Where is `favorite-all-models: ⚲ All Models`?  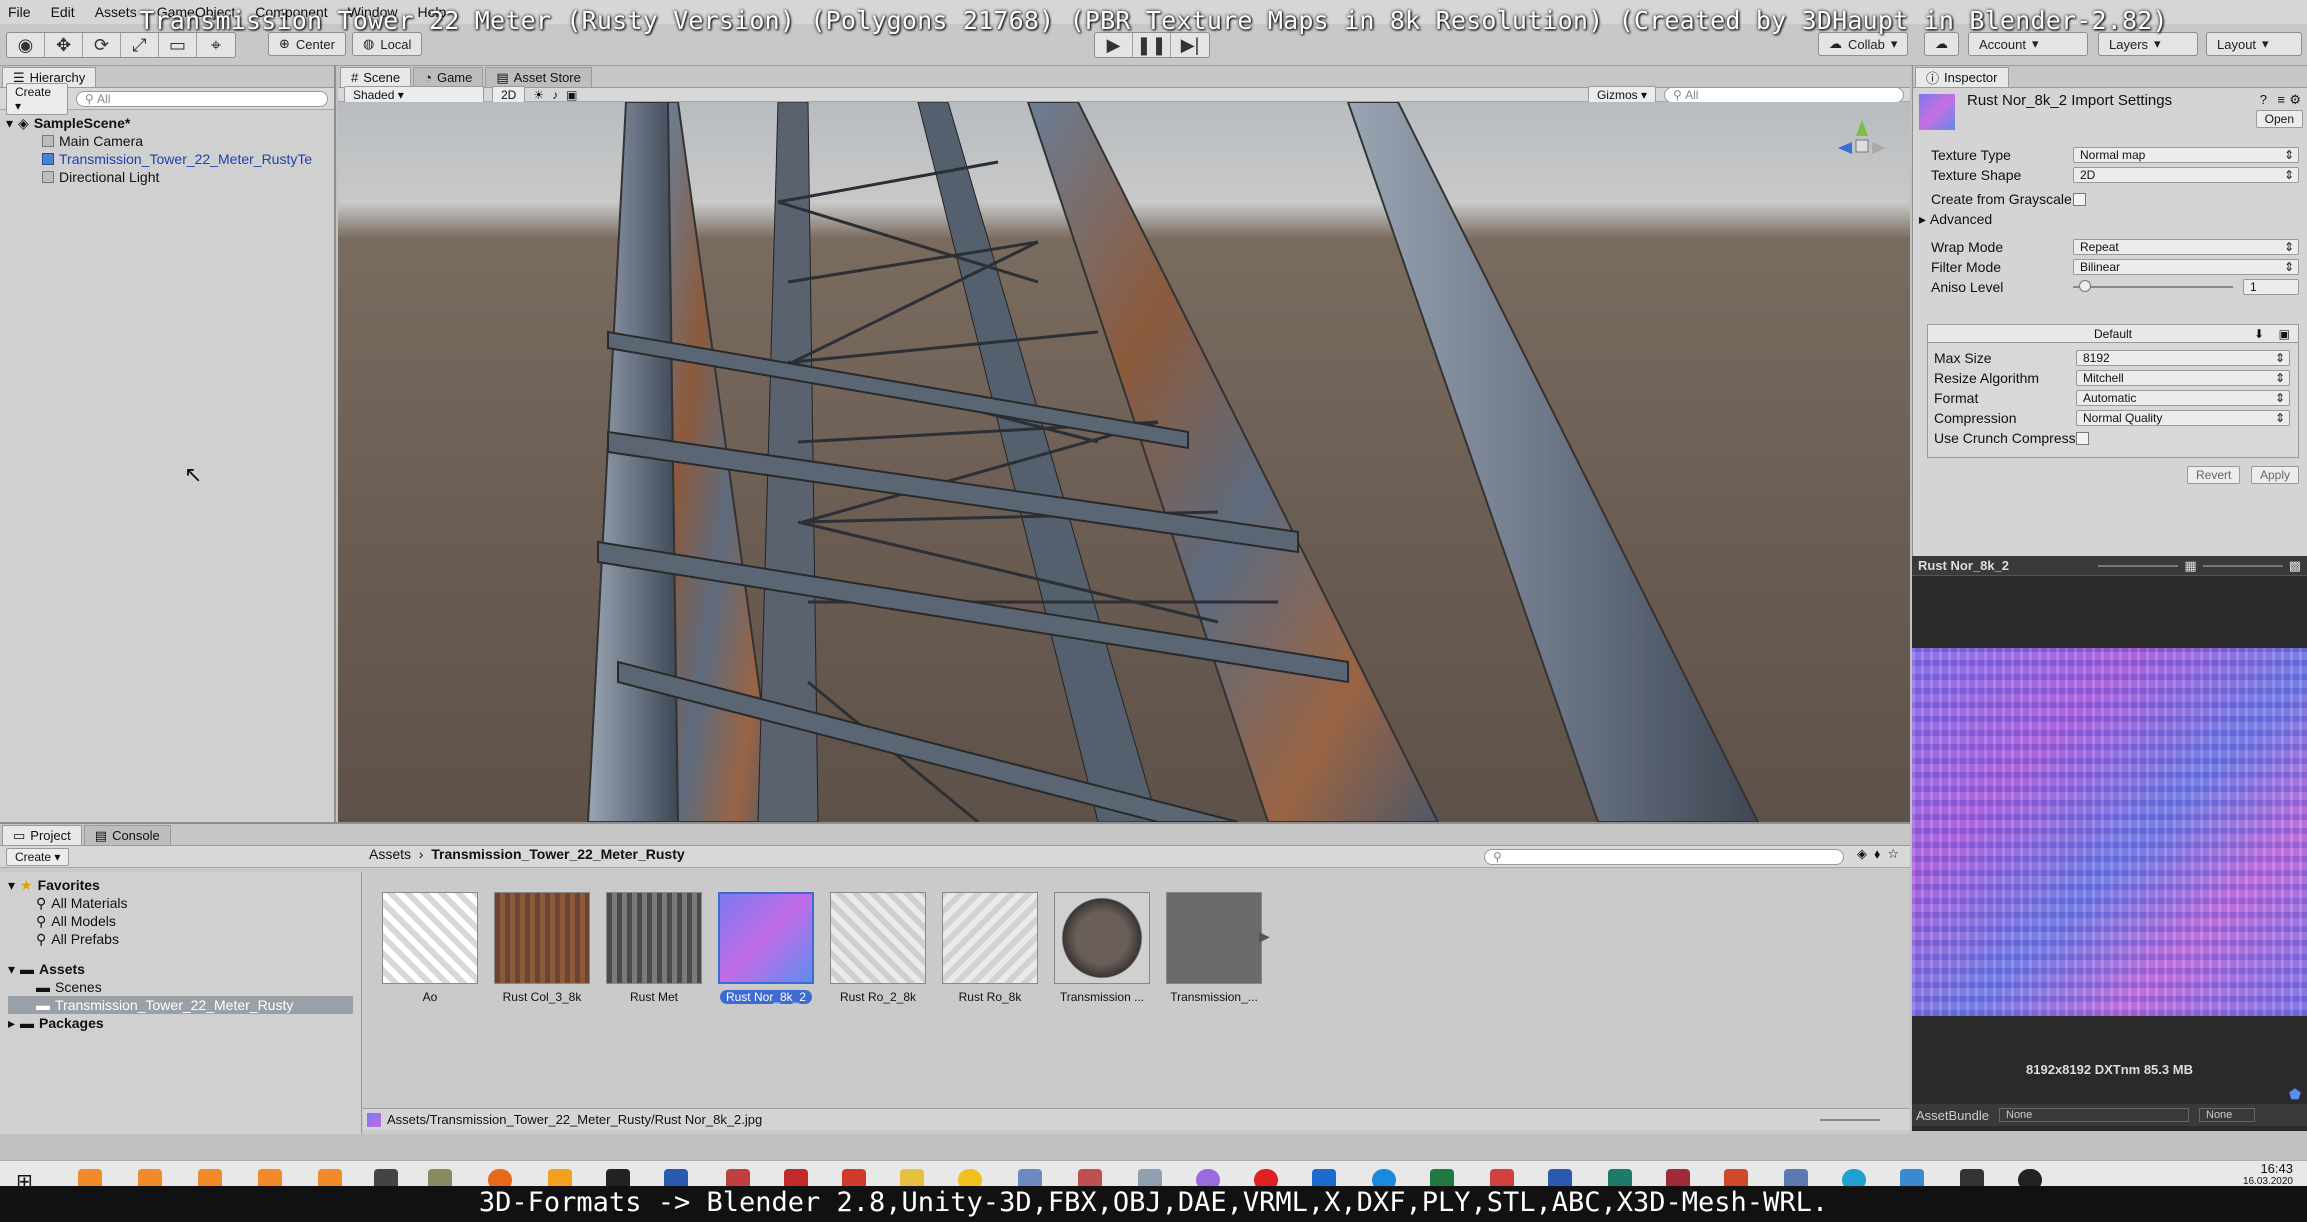 favorite-all-models: ⚲ All Models is located at coordinates (180, 921).